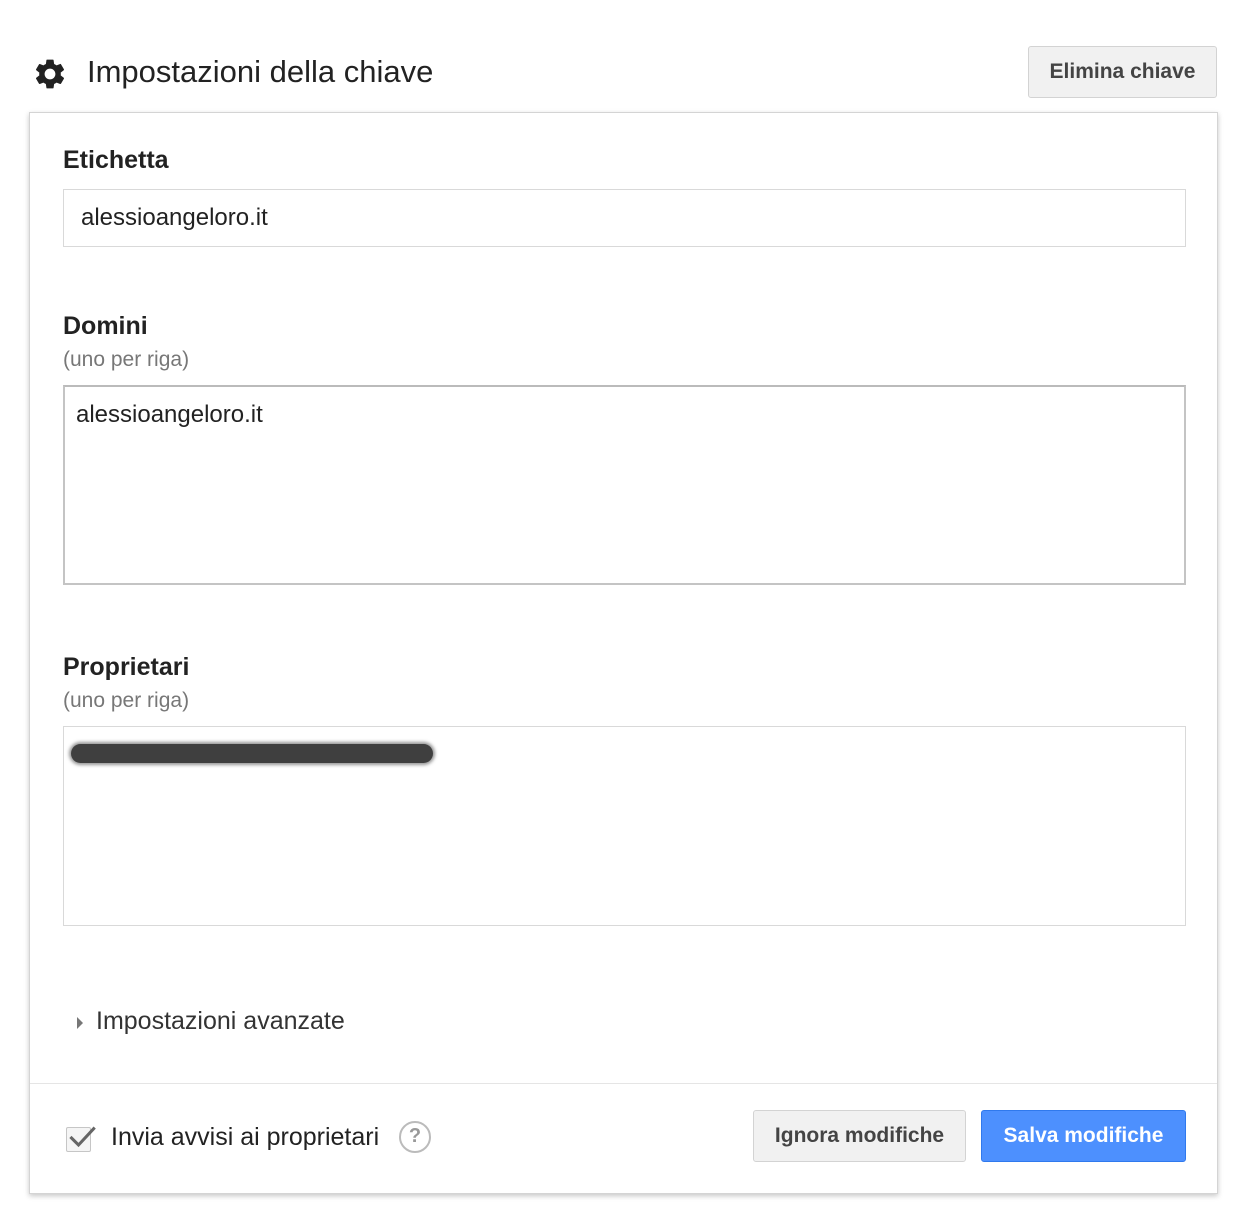 This screenshot has width=1246, height=1230. I want to click on redacted-email, so click(252, 753).